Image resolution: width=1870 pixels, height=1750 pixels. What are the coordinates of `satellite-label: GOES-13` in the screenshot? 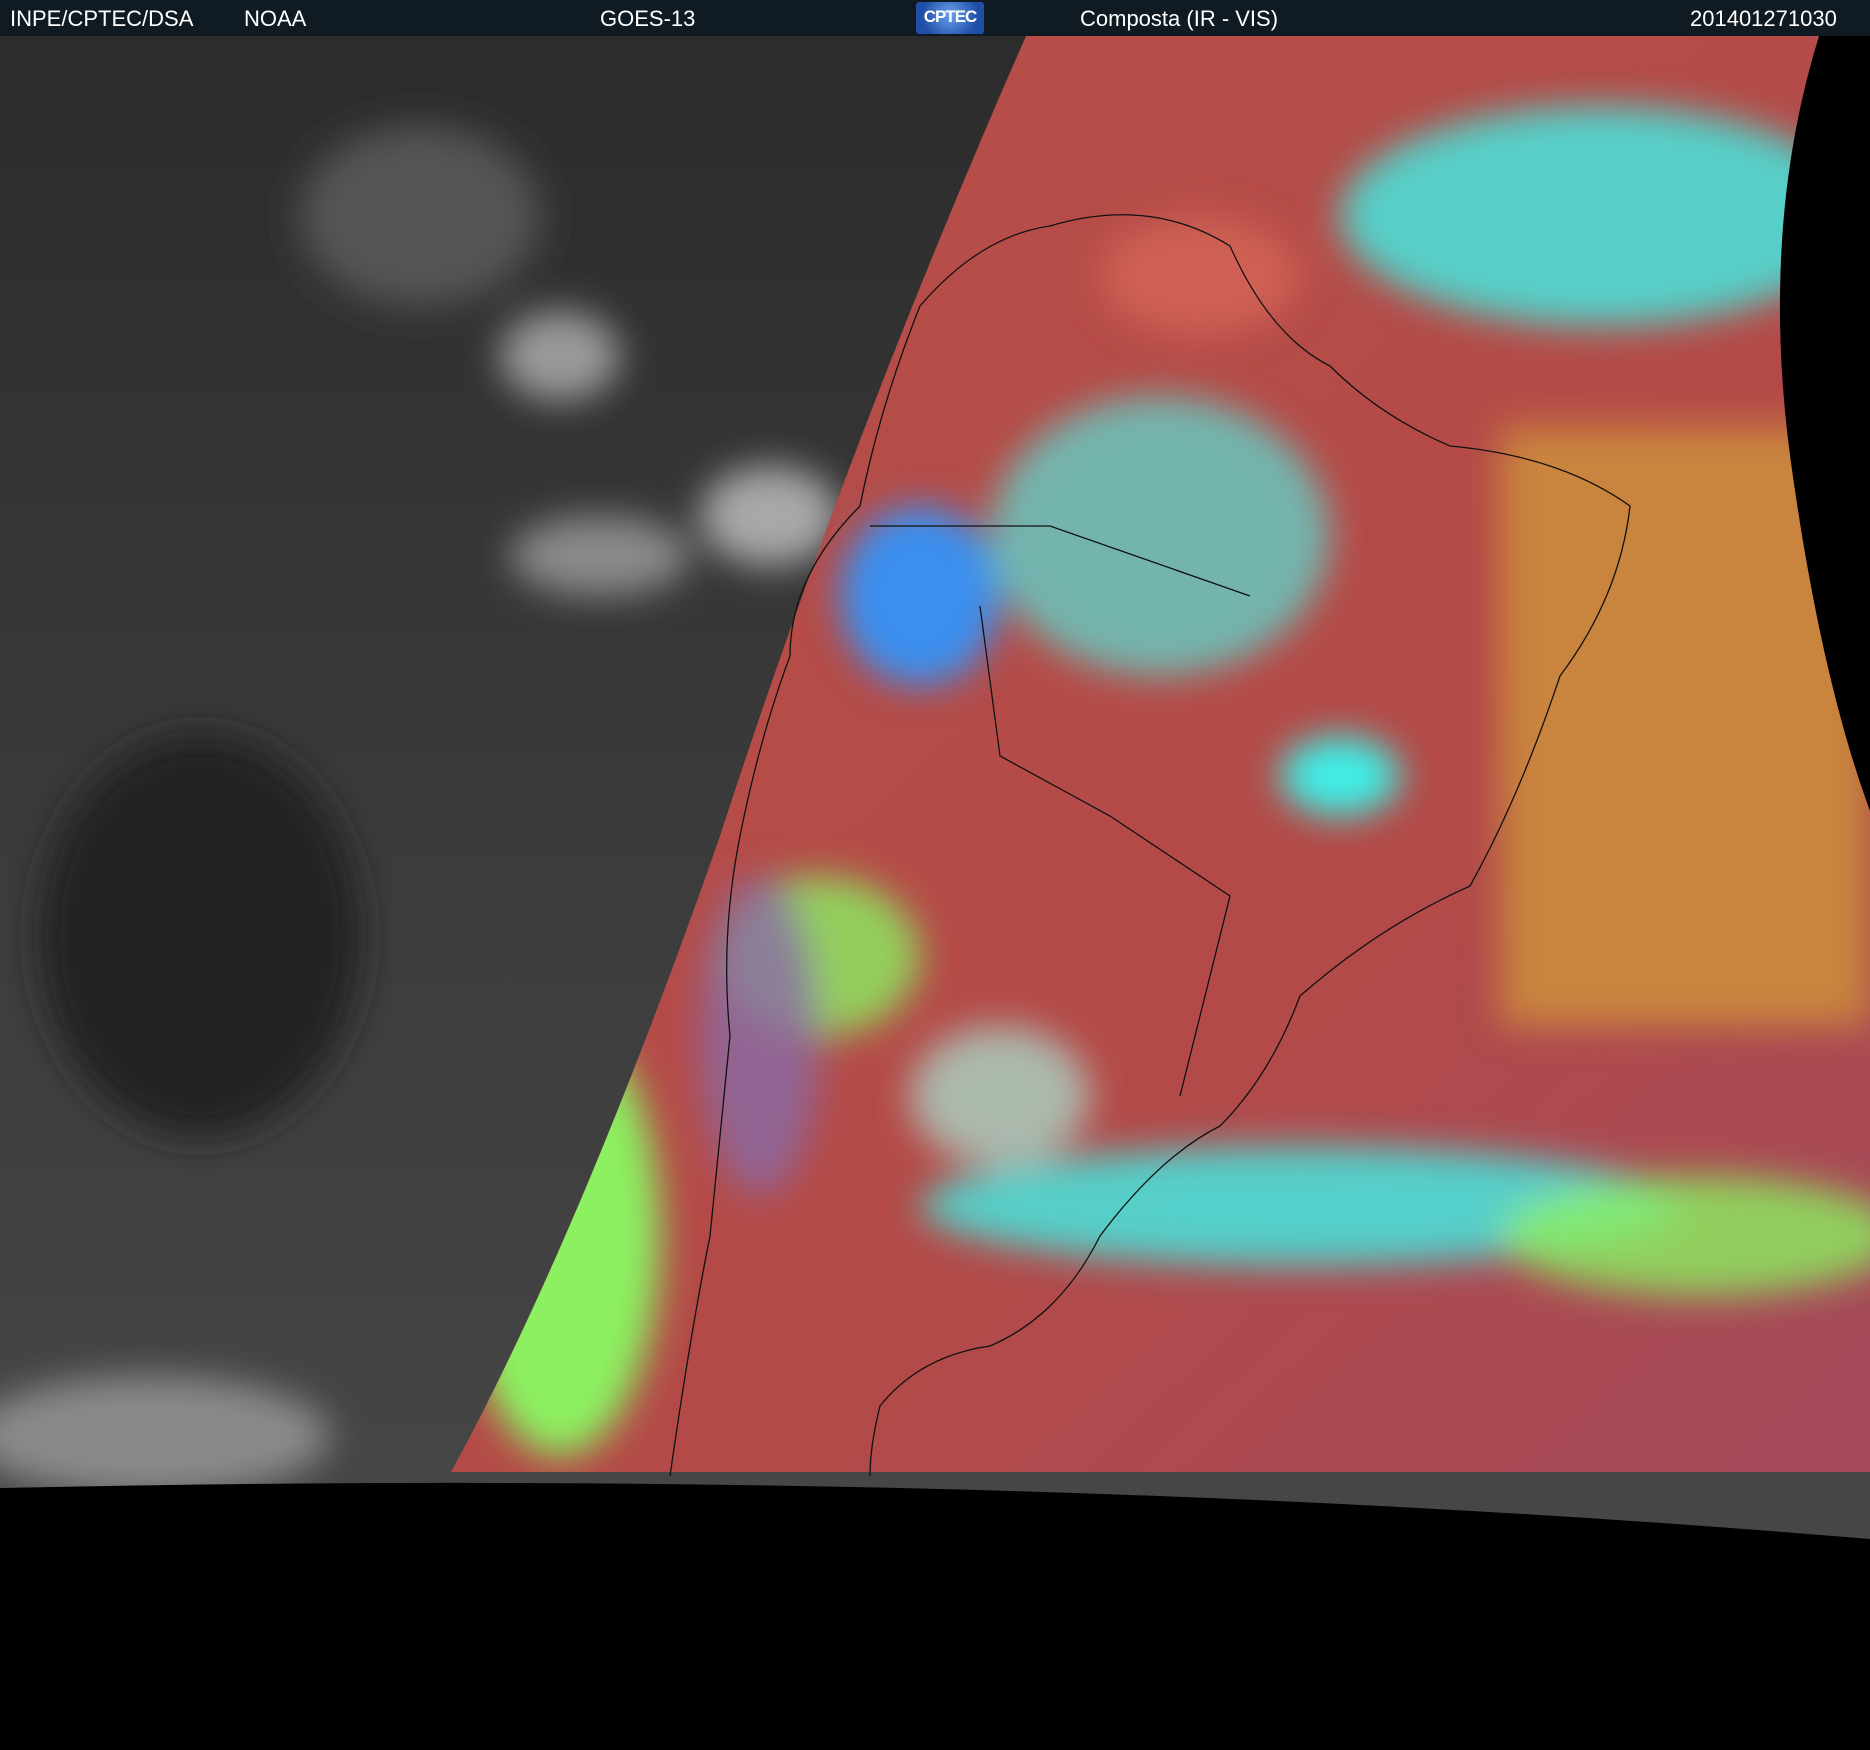 It's located at (648, 18).